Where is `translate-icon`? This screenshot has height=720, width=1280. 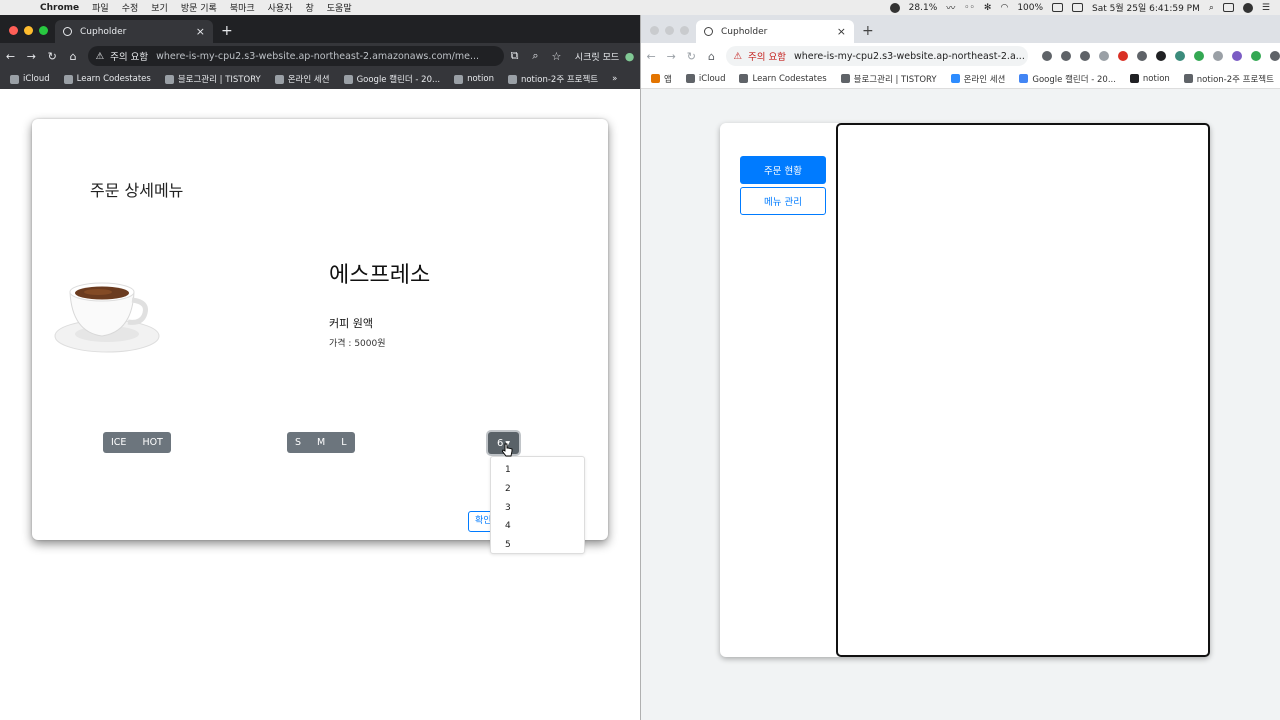
translate-icon is located at coordinates (1066, 56).